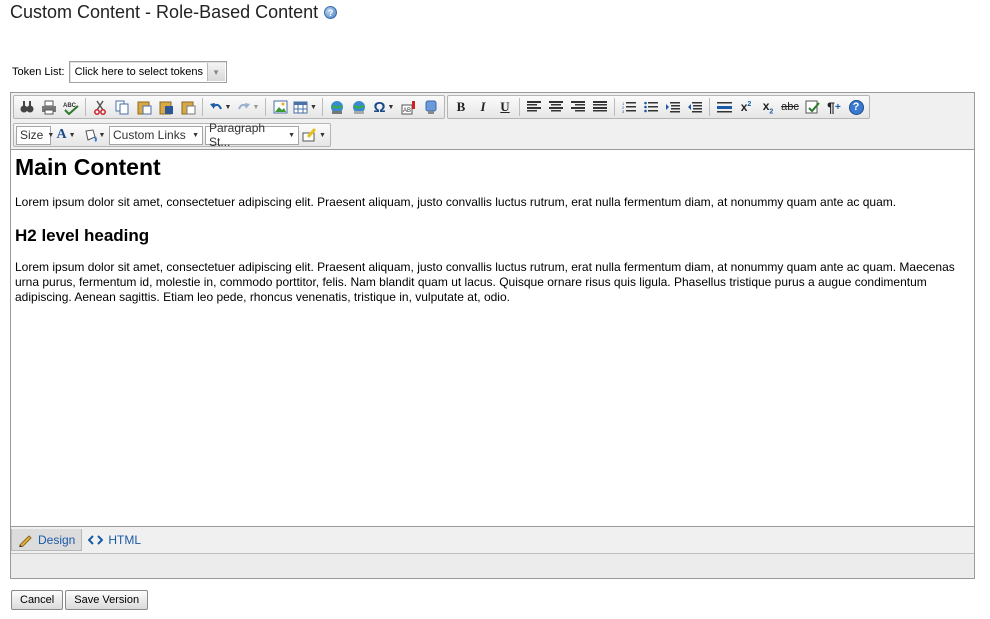  I want to click on font-size-select: Size ▼, so click(35, 135).